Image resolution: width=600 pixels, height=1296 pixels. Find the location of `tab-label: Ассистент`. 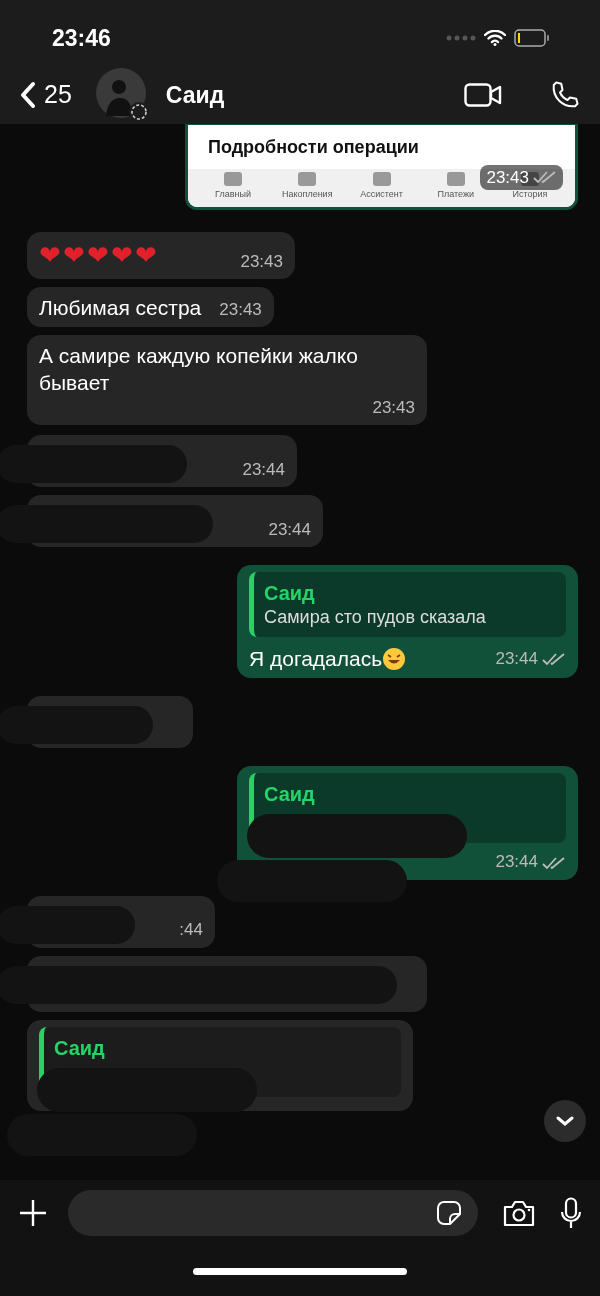

tab-label: Ассистент is located at coordinates (381, 194).